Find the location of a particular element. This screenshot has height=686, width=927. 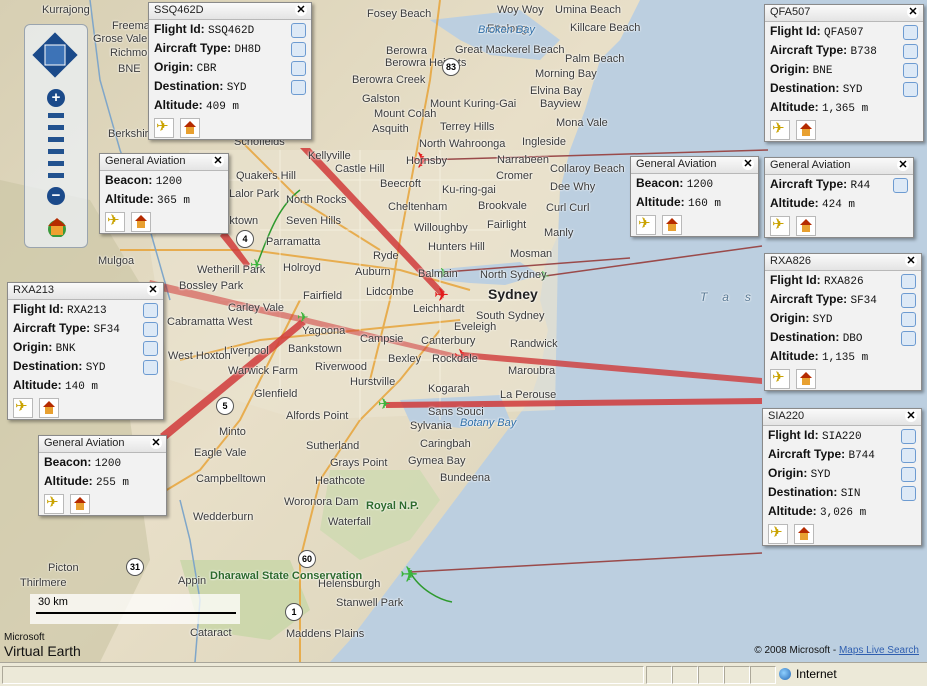

popup-field: Destination: SYD is located at coordinates (844, 88).